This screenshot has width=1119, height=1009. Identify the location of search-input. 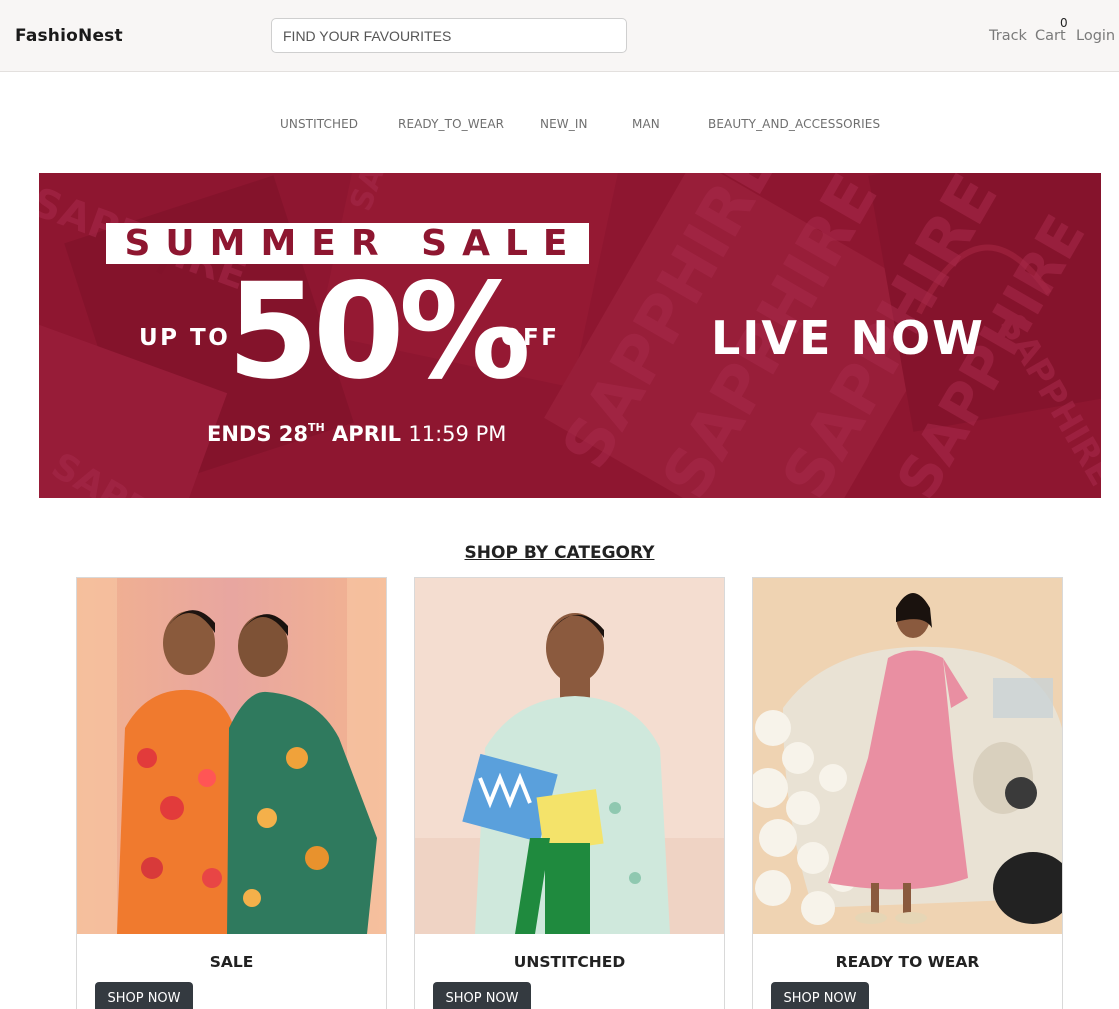
(449, 35).